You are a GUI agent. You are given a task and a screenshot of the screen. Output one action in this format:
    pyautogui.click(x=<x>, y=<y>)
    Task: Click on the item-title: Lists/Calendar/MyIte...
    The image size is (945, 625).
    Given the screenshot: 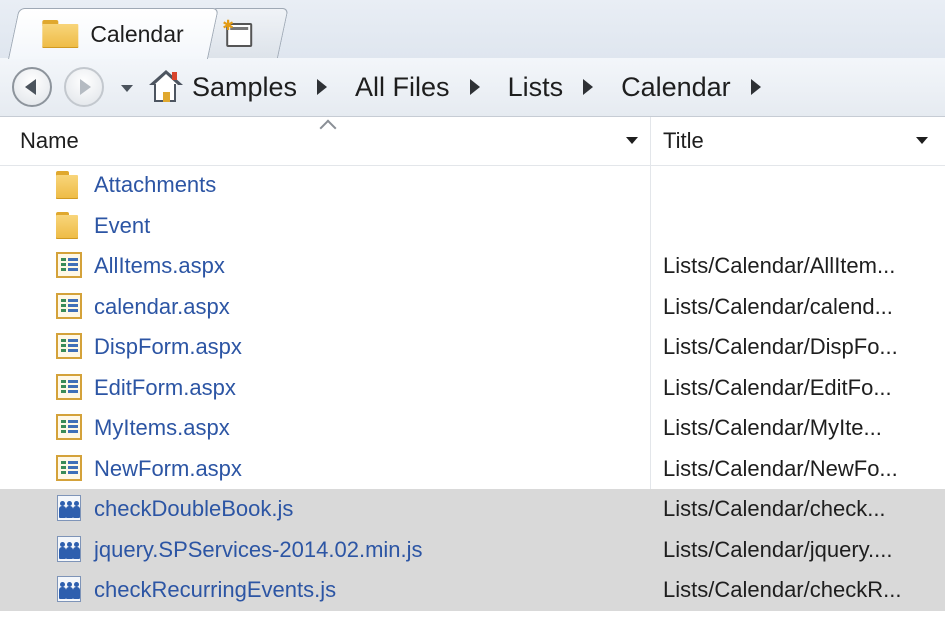 What is the action you would take?
    pyautogui.click(x=772, y=427)
    